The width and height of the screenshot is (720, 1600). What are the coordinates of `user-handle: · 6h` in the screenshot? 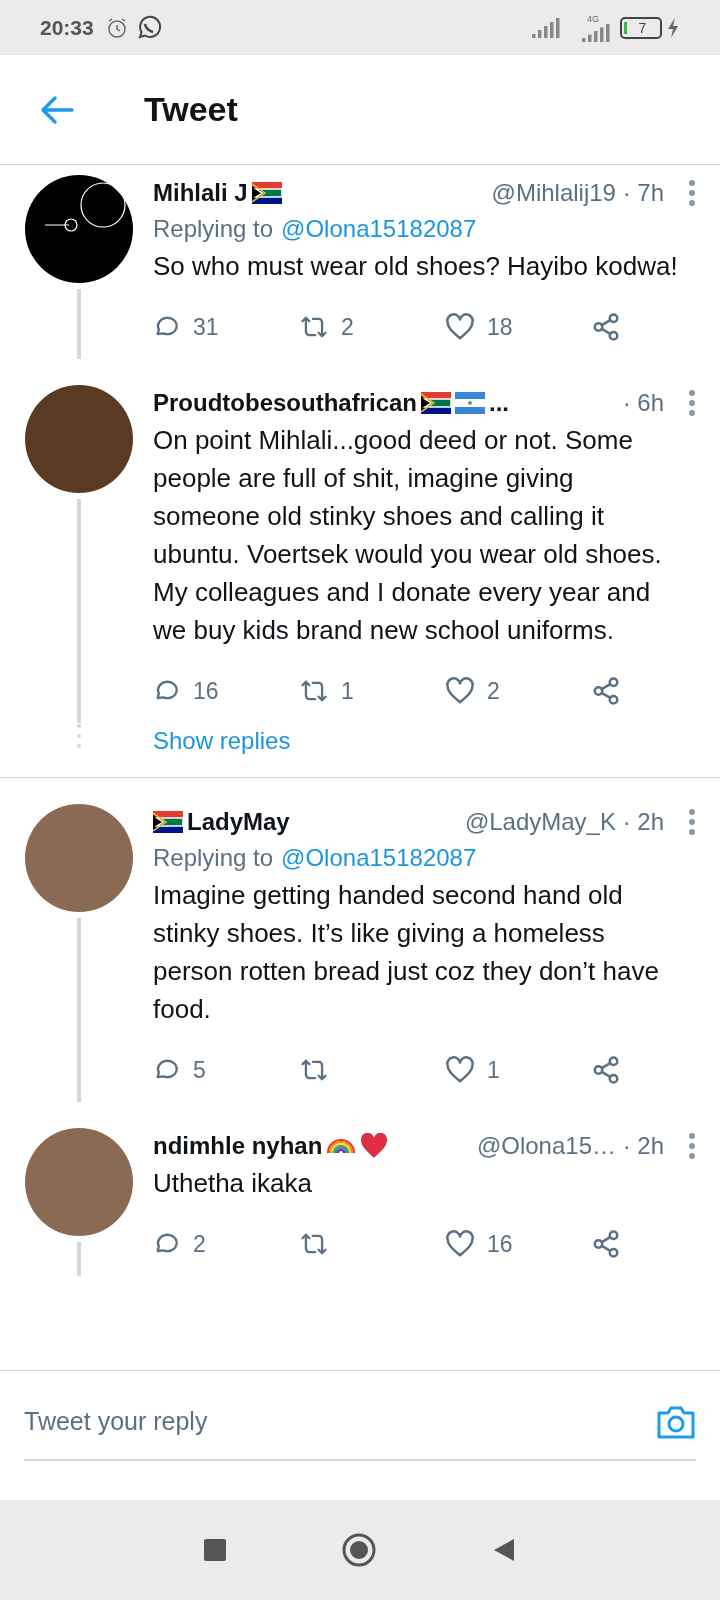 It's located at (642, 403).